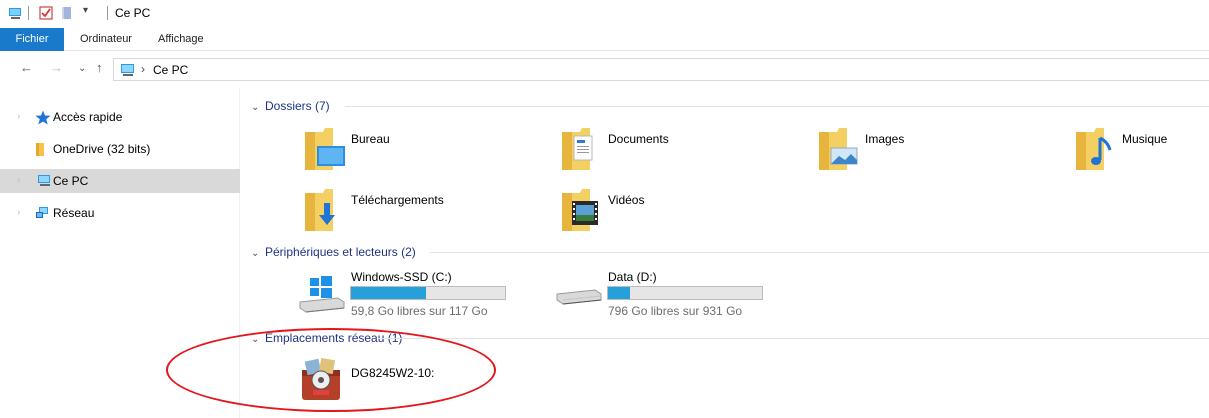 Image resolution: width=1209 pixels, height=418 pixels. Describe the element at coordinates (370, 139) in the screenshot. I see `folder-label: Bureau` at that location.